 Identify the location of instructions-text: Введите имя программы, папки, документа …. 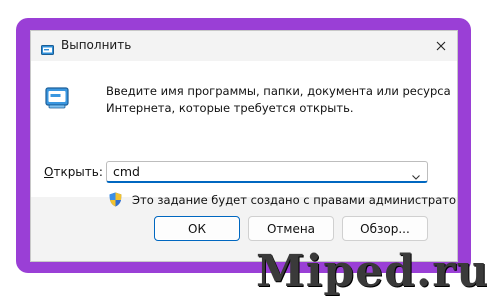
(278, 100).